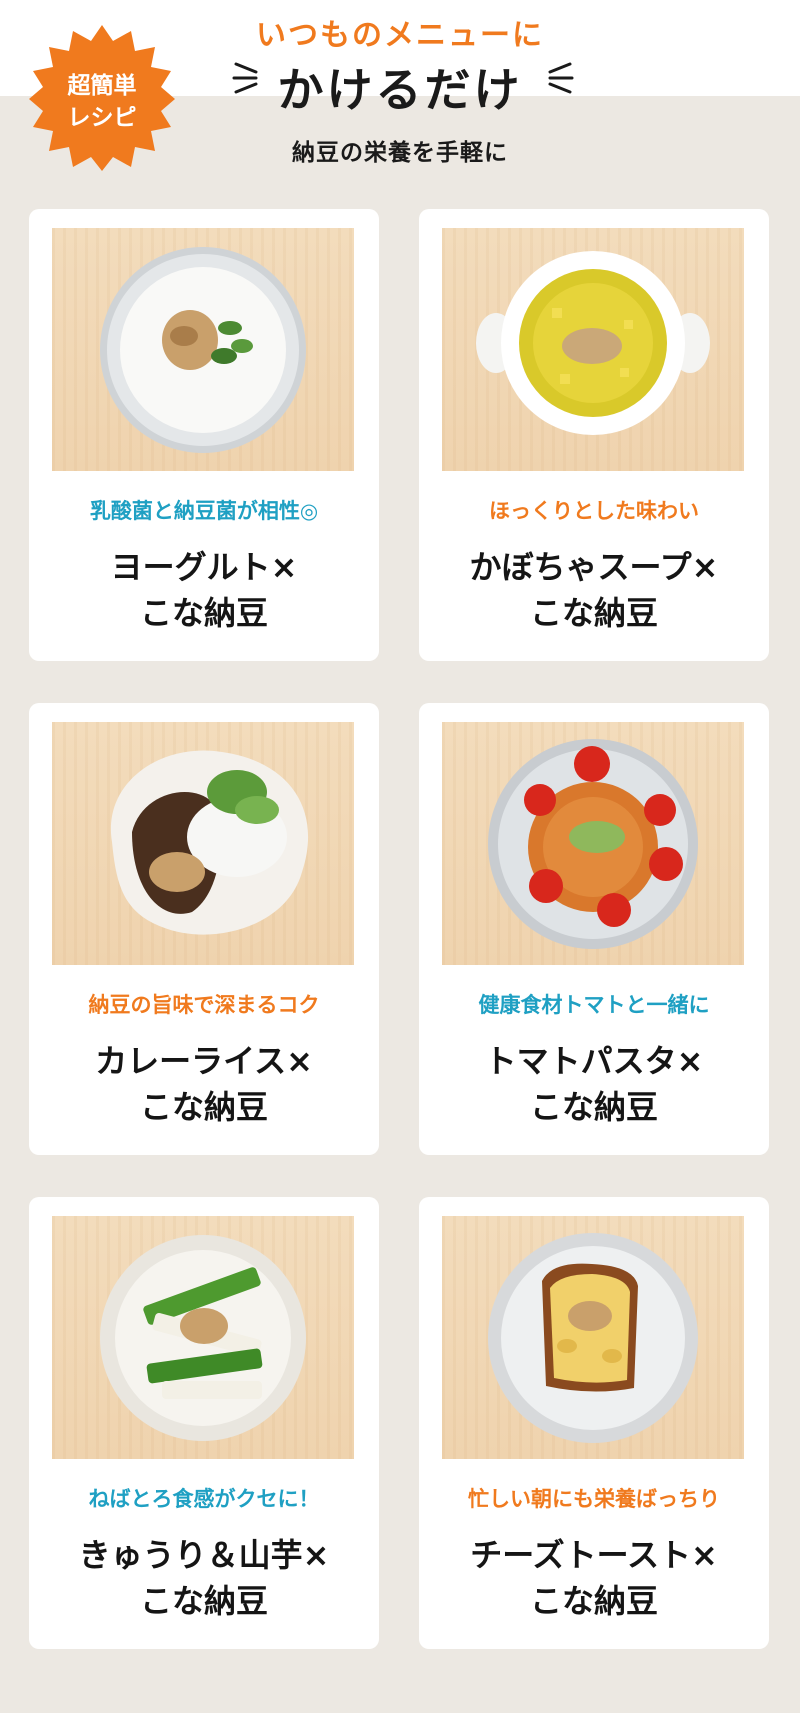 The image size is (800, 1713). I want to click on recipe-tagline: ほっくりとした味わい, so click(594, 511).